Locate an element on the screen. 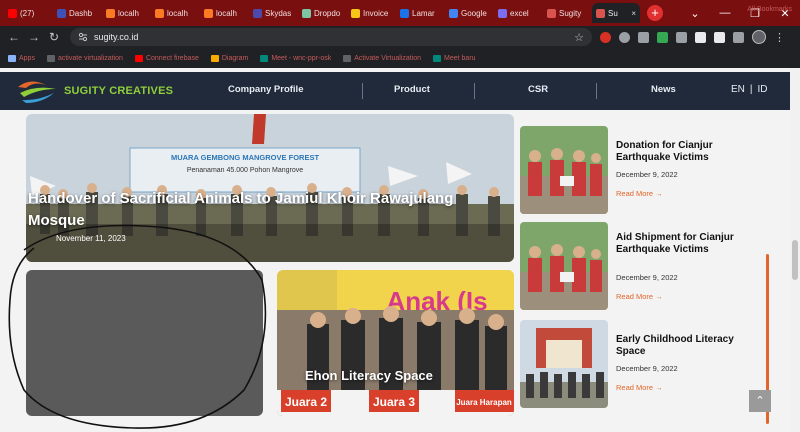 The height and width of the screenshot is (432, 800). reload-icon: ↻ is located at coordinates (54, 37).